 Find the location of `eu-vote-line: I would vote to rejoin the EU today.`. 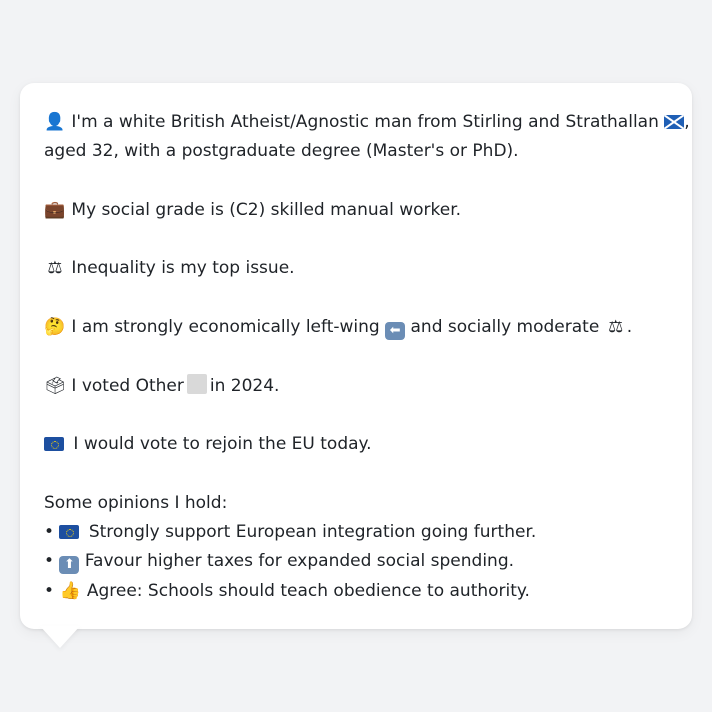

eu-vote-line: I would vote to rejoin the EU today. is located at coordinates (356, 444).